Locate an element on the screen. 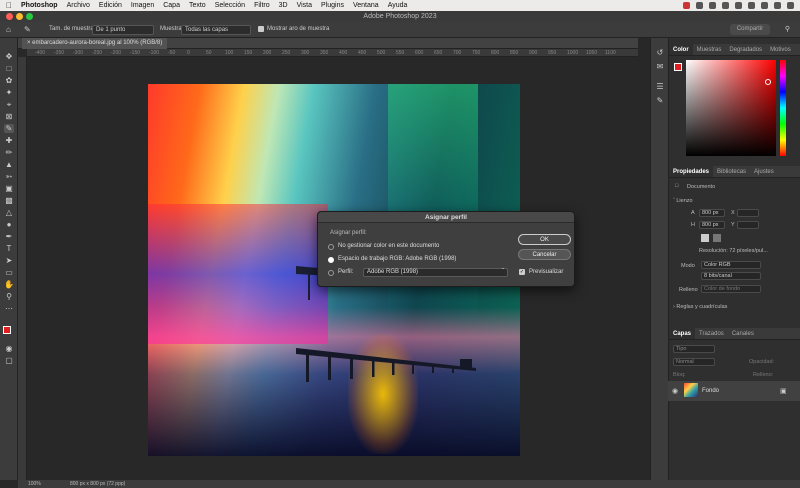 The width and height of the screenshot is (800, 488). layer-name: Fondo is located at coordinates (710, 391).